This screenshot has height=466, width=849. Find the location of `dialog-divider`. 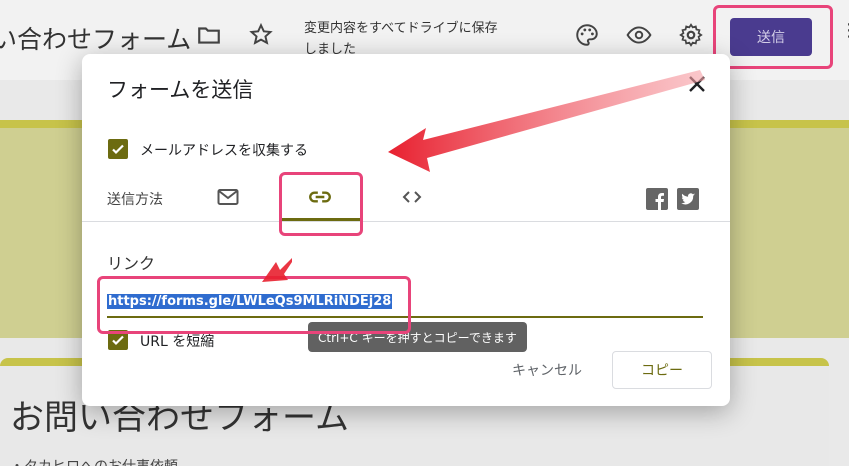

dialog-divider is located at coordinates (406, 221).